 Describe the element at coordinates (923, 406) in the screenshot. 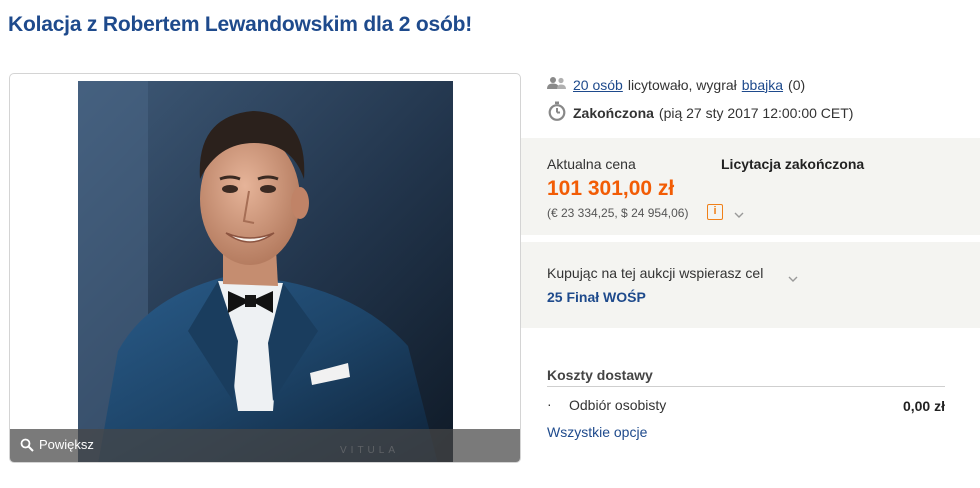

I see `shipping-option-price: 0,00 zł` at that location.